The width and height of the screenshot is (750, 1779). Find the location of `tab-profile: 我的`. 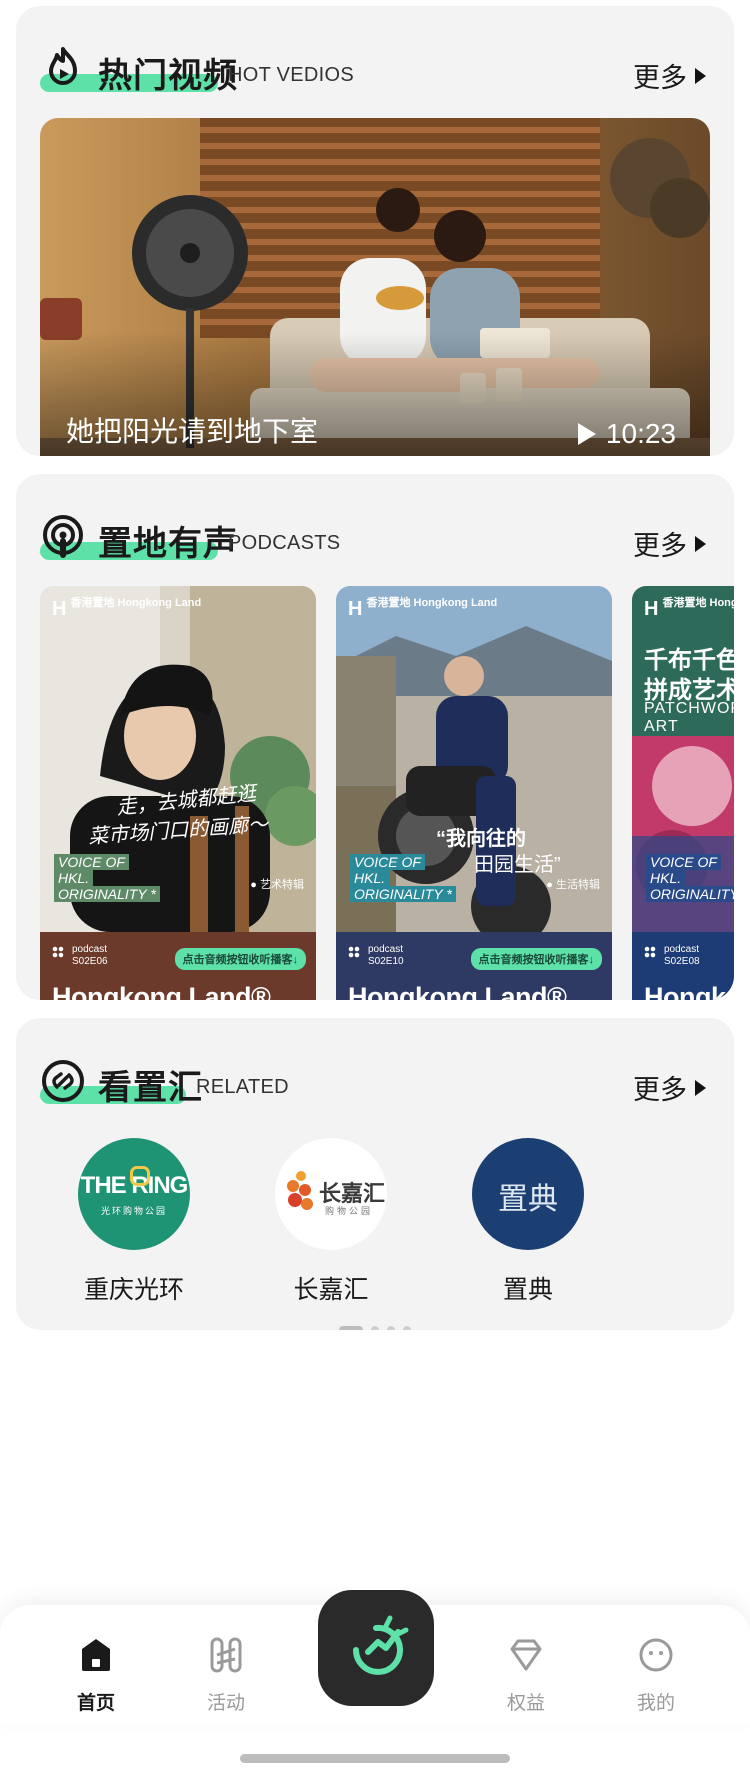

tab-profile: 我的 is located at coordinates (656, 1675).